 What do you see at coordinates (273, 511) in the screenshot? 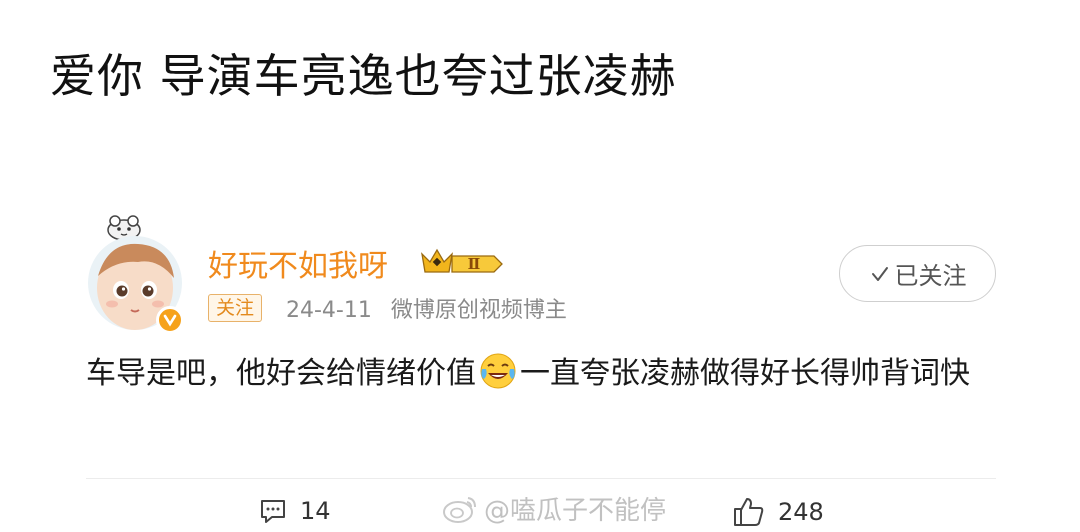
I see `comment-icon` at bounding box center [273, 511].